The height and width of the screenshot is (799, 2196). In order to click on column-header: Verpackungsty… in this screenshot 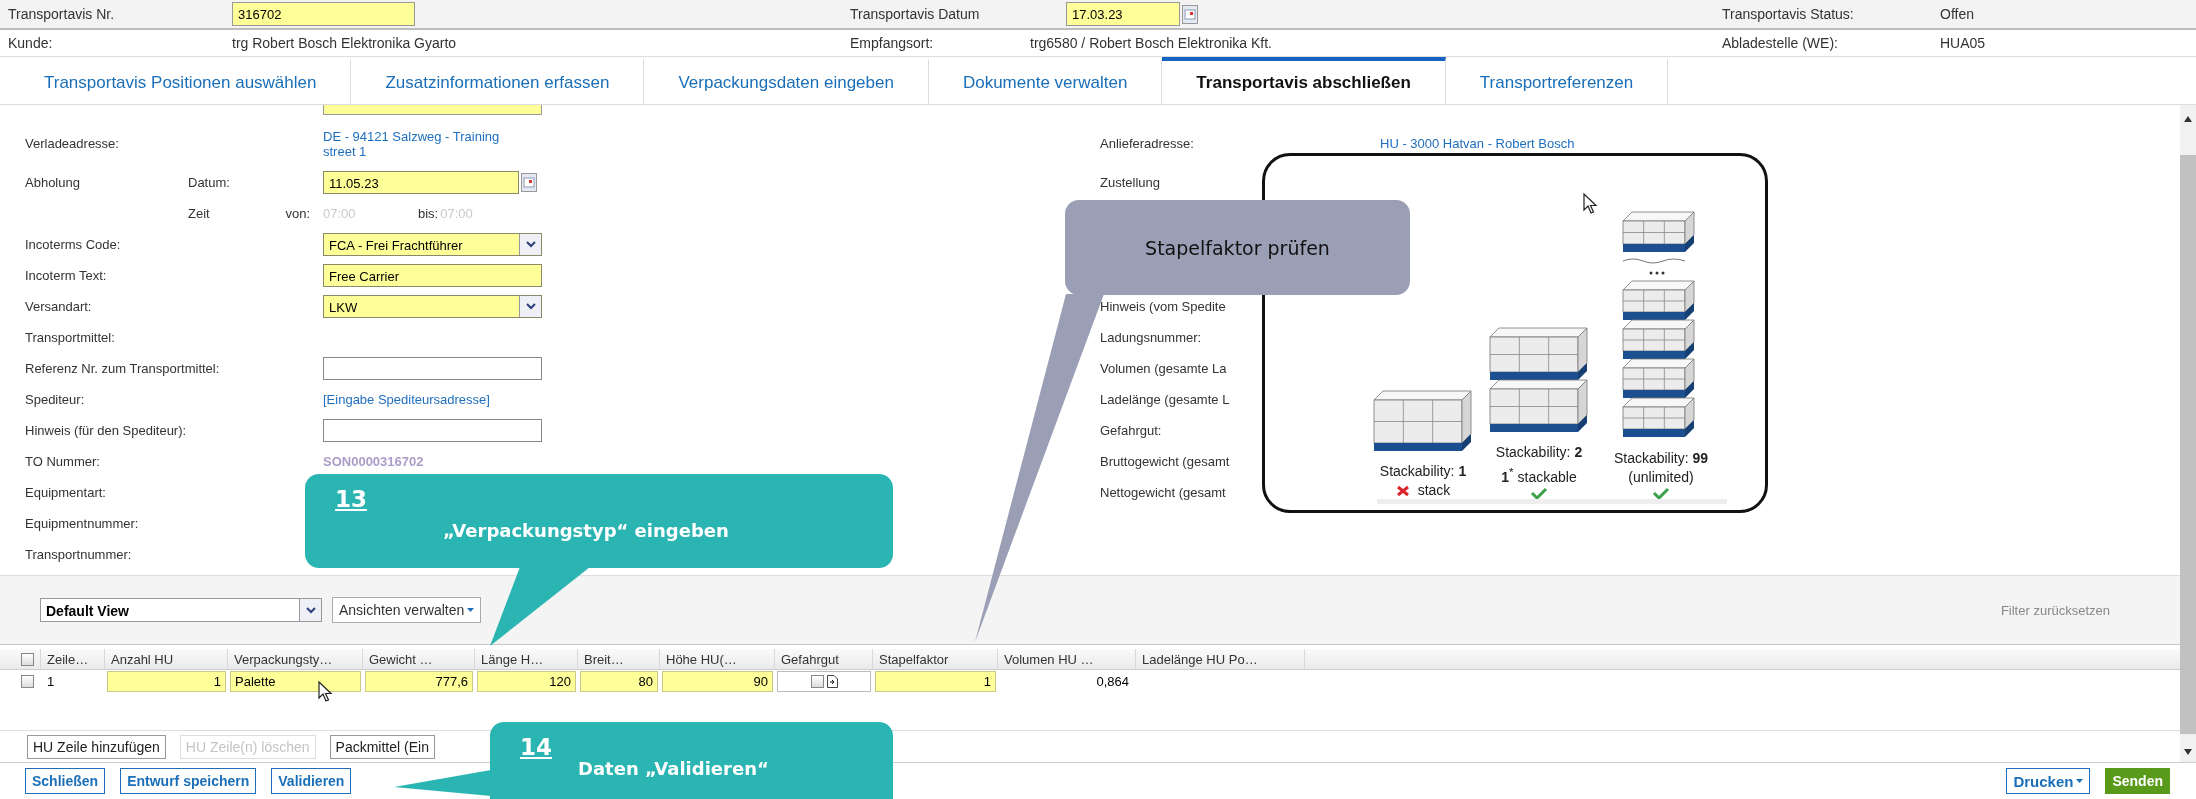, I will do `click(295, 659)`.